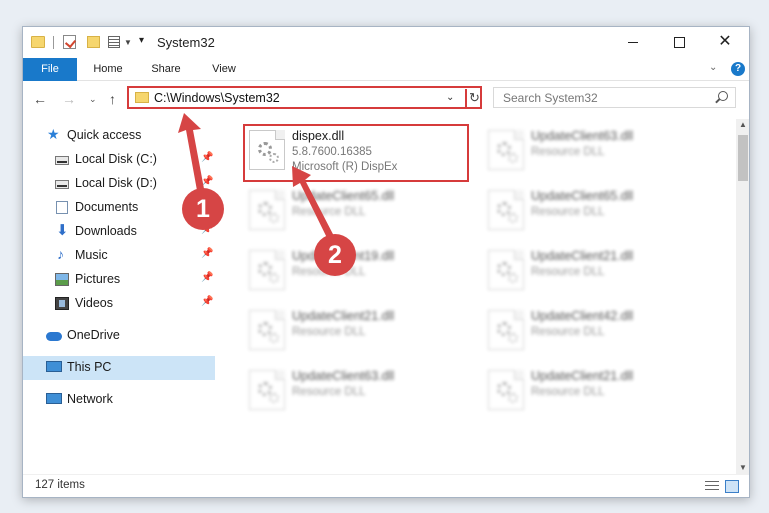 The height and width of the screenshot is (513, 769). Describe the element at coordinates (203, 209) in the screenshot. I see `step-1-badge: 1` at that location.